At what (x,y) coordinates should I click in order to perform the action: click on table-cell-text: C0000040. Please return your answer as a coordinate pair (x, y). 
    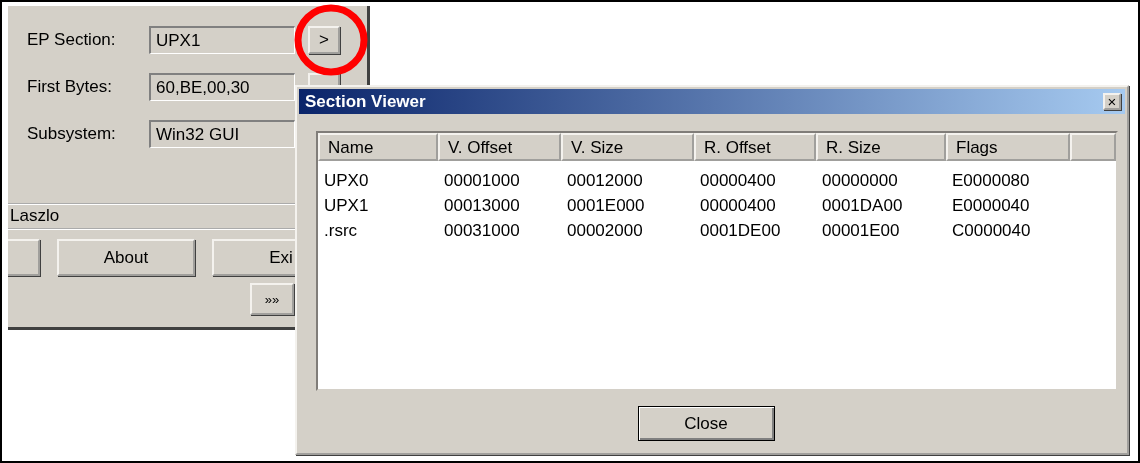
    Looking at the image, I should click on (991, 230).